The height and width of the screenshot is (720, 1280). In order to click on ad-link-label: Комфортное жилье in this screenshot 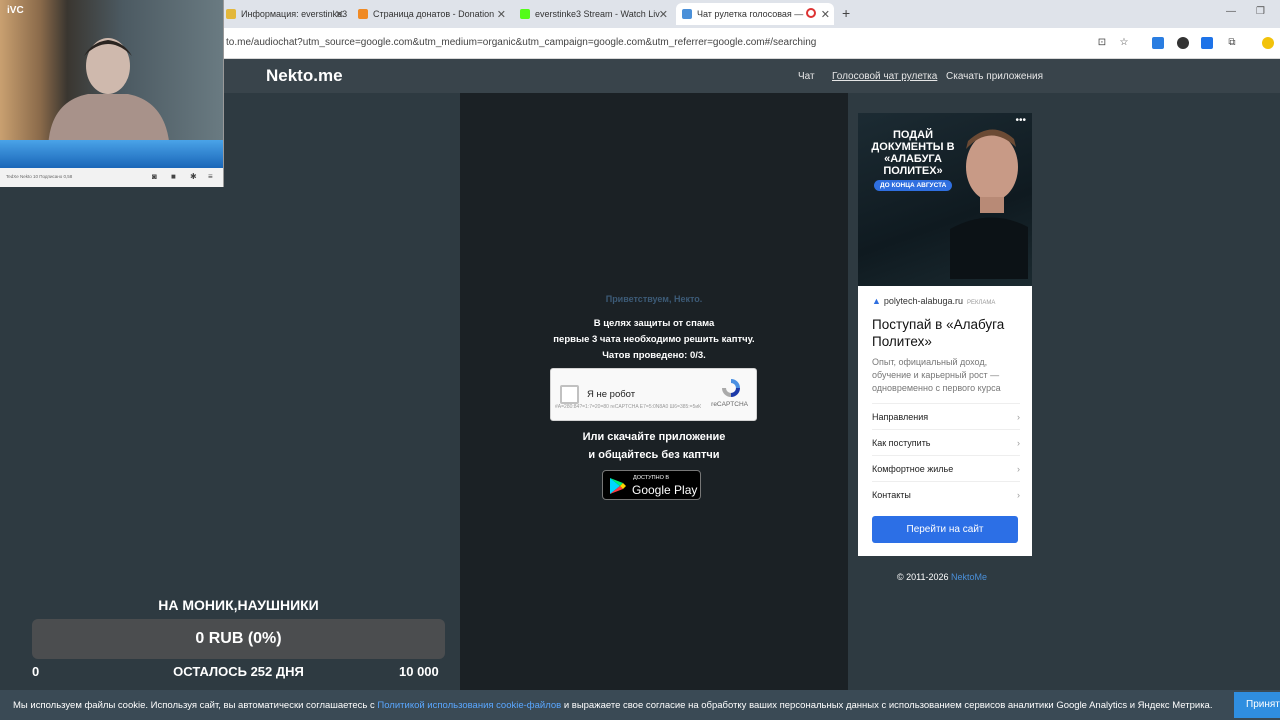, I will do `click(913, 468)`.